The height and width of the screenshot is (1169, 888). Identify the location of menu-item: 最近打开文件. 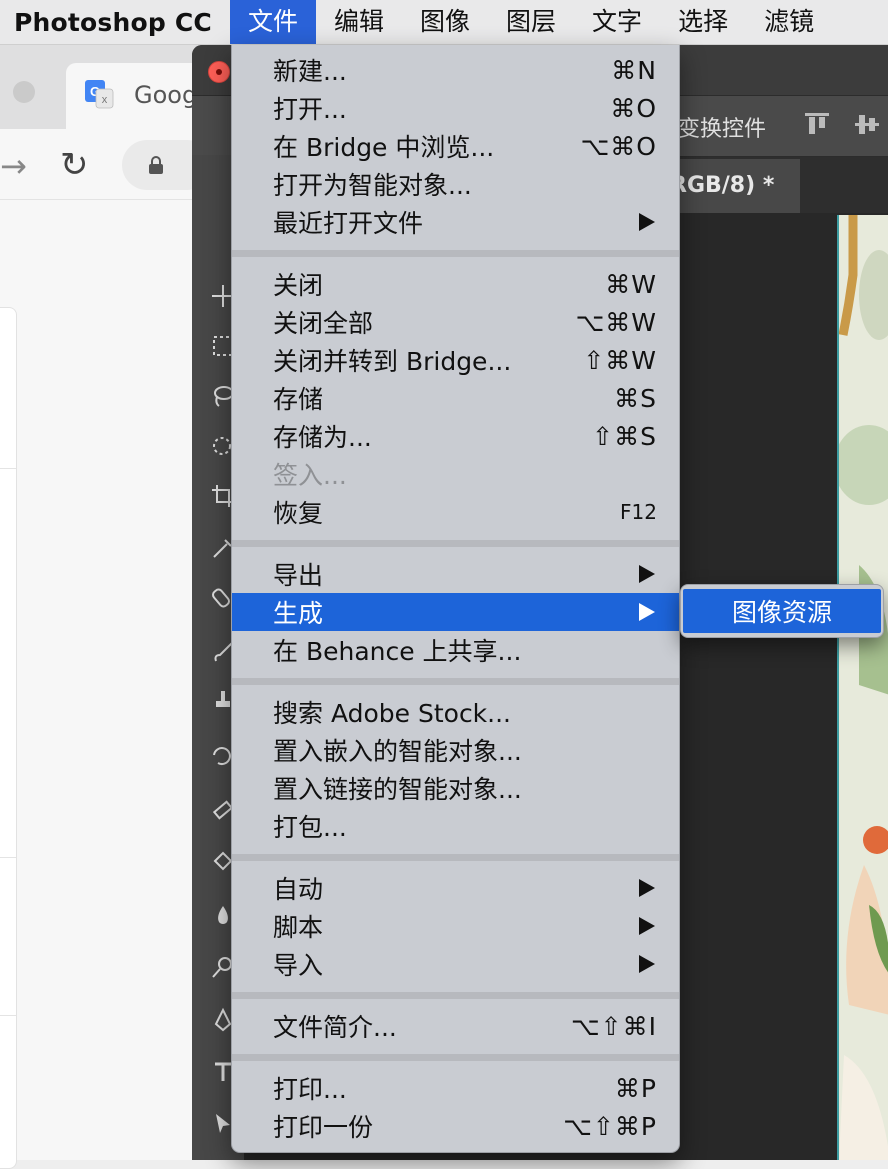
(455, 222).